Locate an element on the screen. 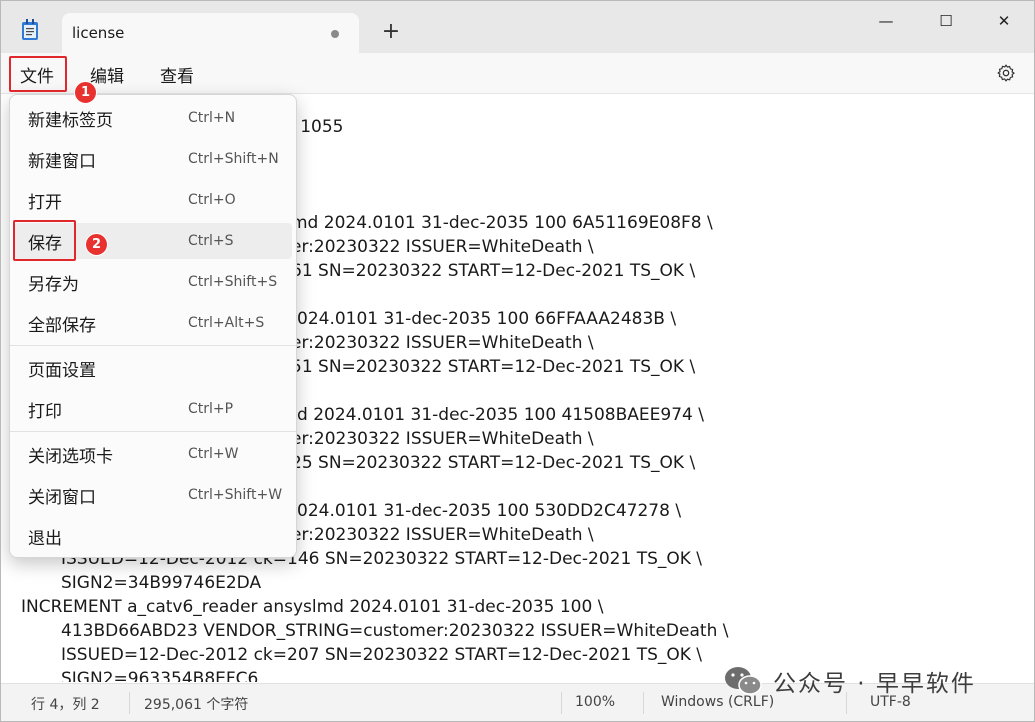 The image size is (1035, 722). menu-item-shortcut: Ctrl+O is located at coordinates (212, 200).